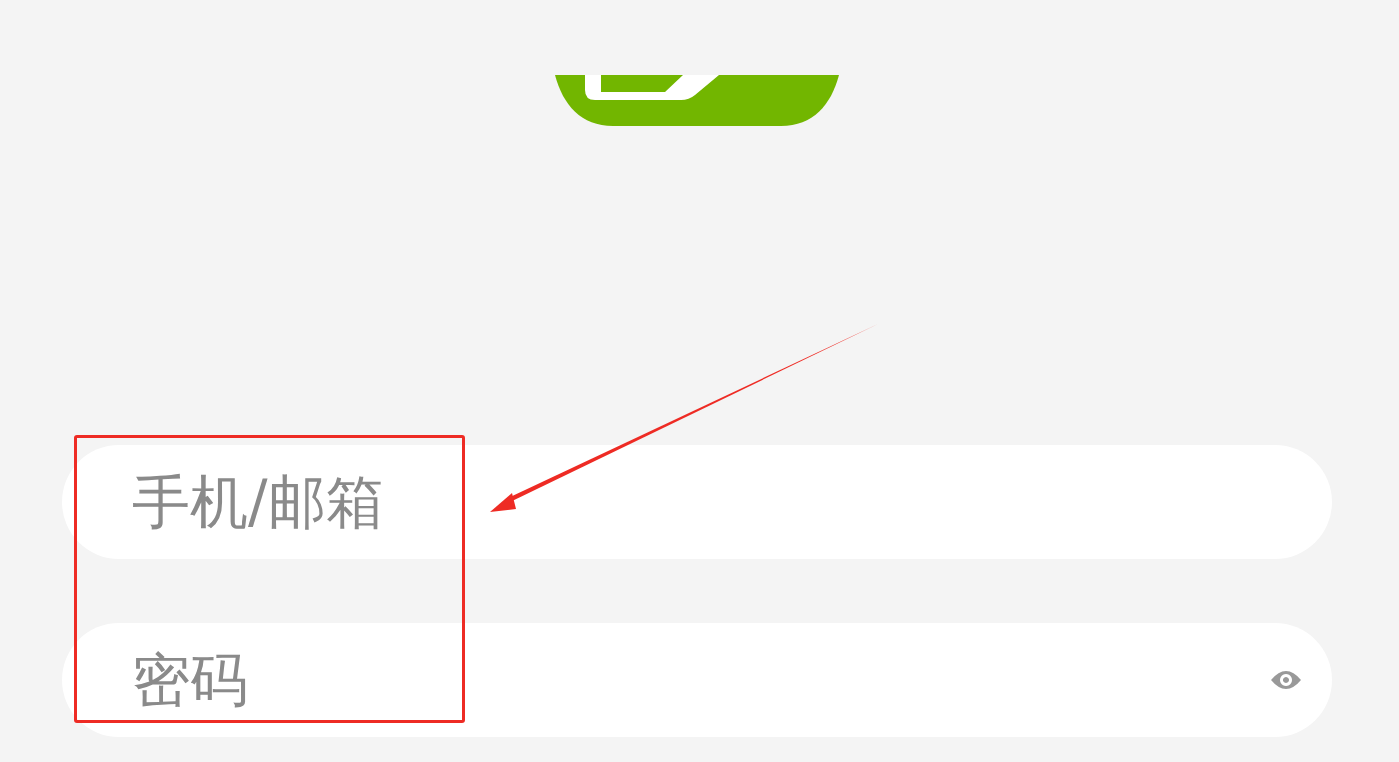  Describe the element at coordinates (697, 502) in the screenshot. I see `account-field: 手机/邮箱` at that location.